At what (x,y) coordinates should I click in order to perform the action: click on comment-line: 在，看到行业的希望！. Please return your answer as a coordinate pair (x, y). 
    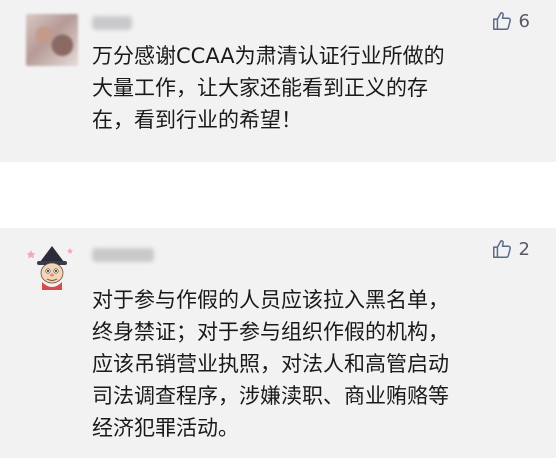
    Looking at the image, I should click on (197, 120).